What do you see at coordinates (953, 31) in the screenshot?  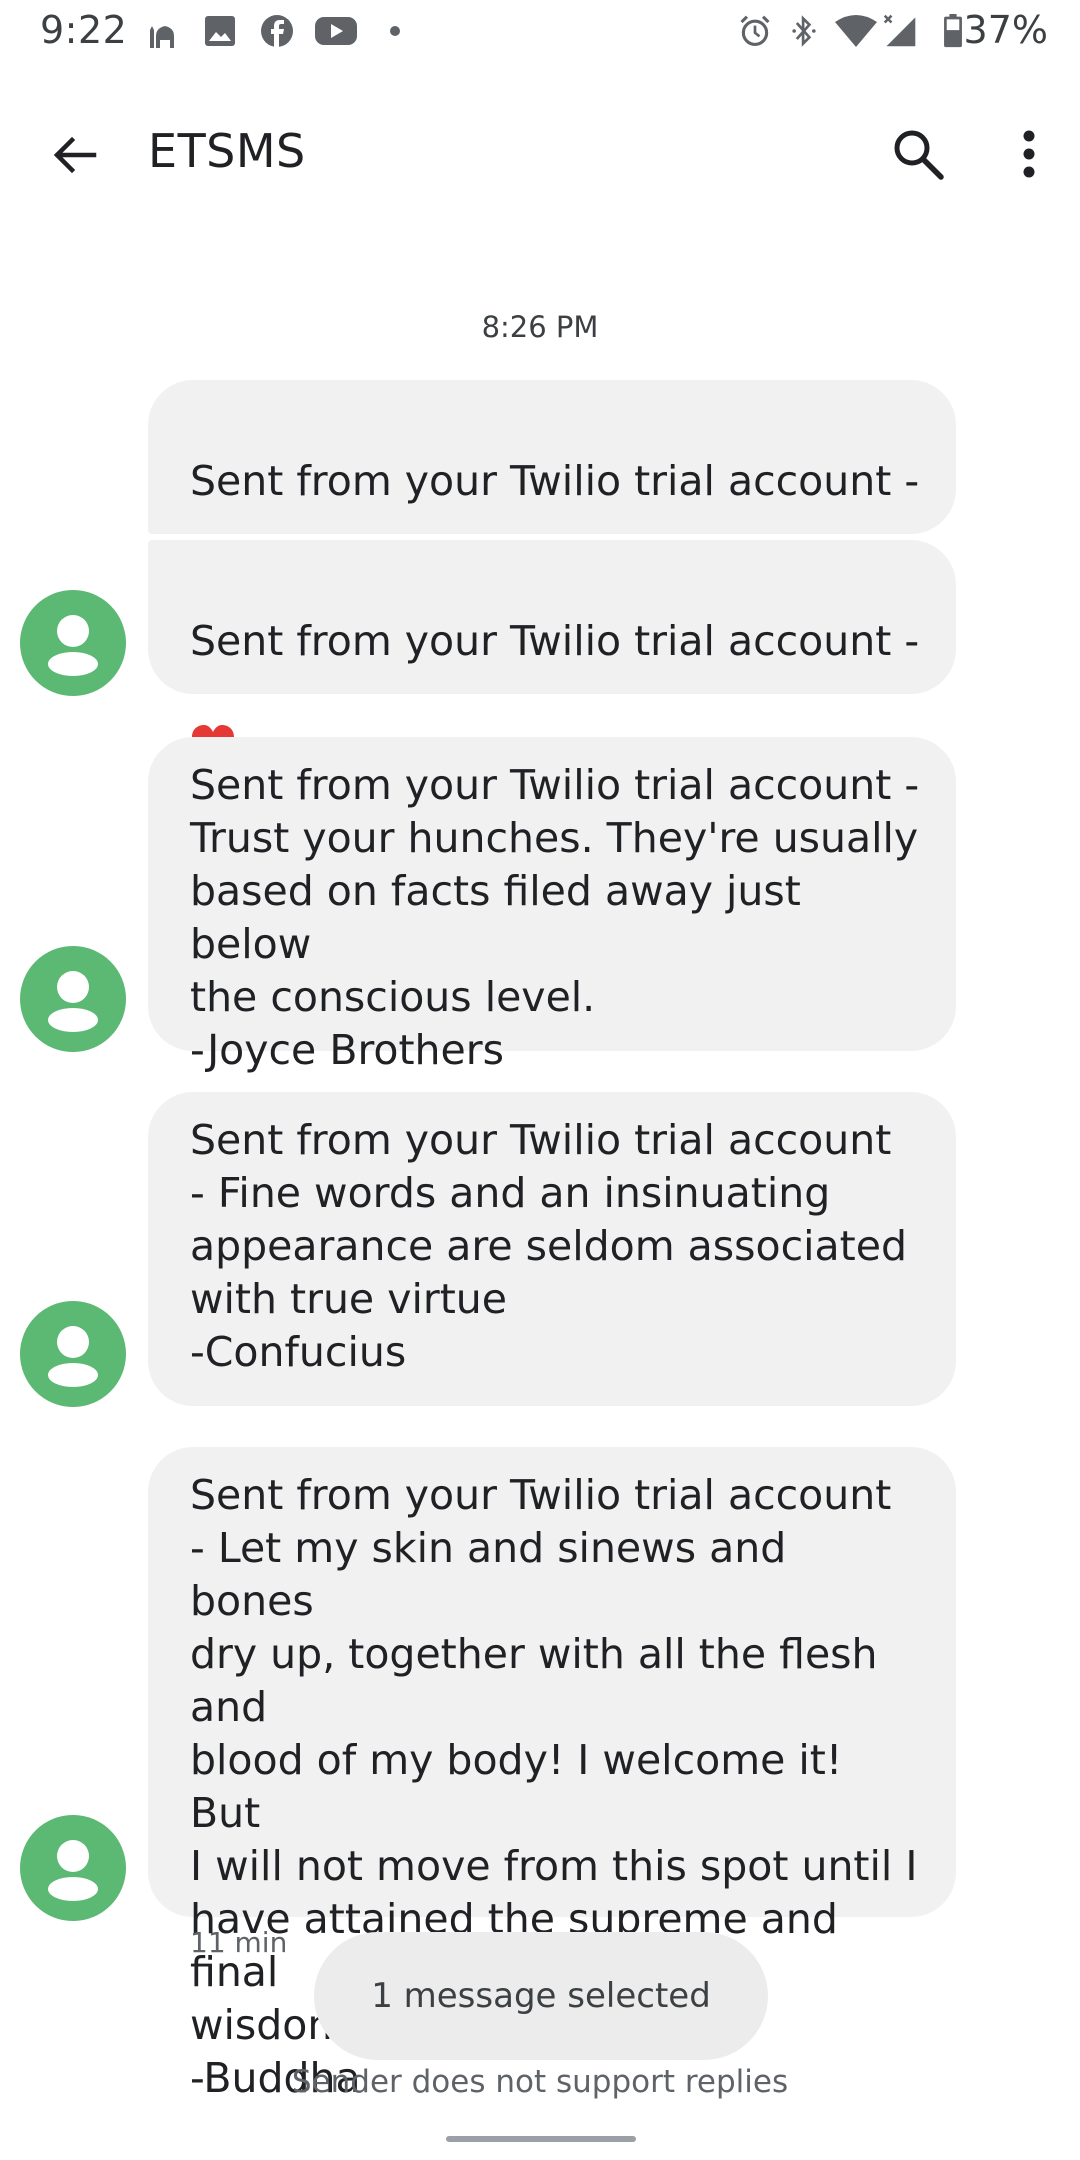 I see `battery-icon` at bounding box center [953, 31].